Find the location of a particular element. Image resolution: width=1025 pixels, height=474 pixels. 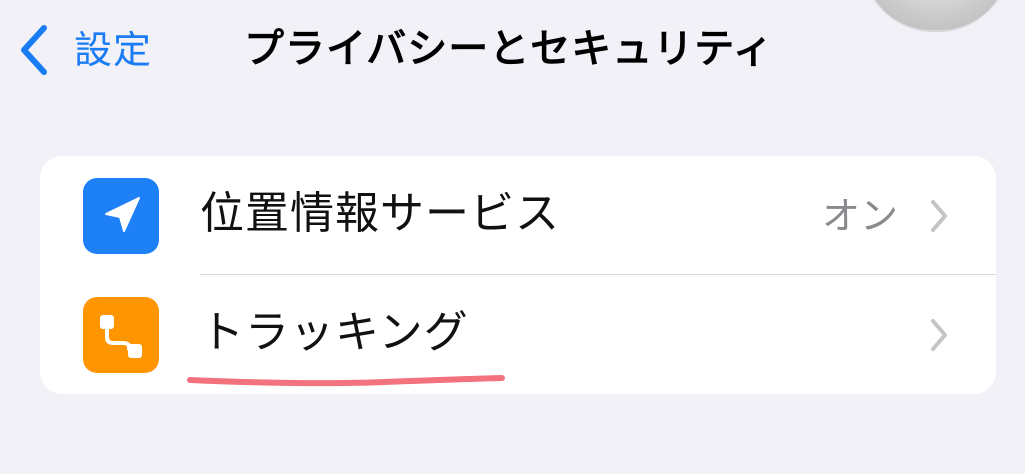

location-arrow-icon is located at coordinates (122, 214).